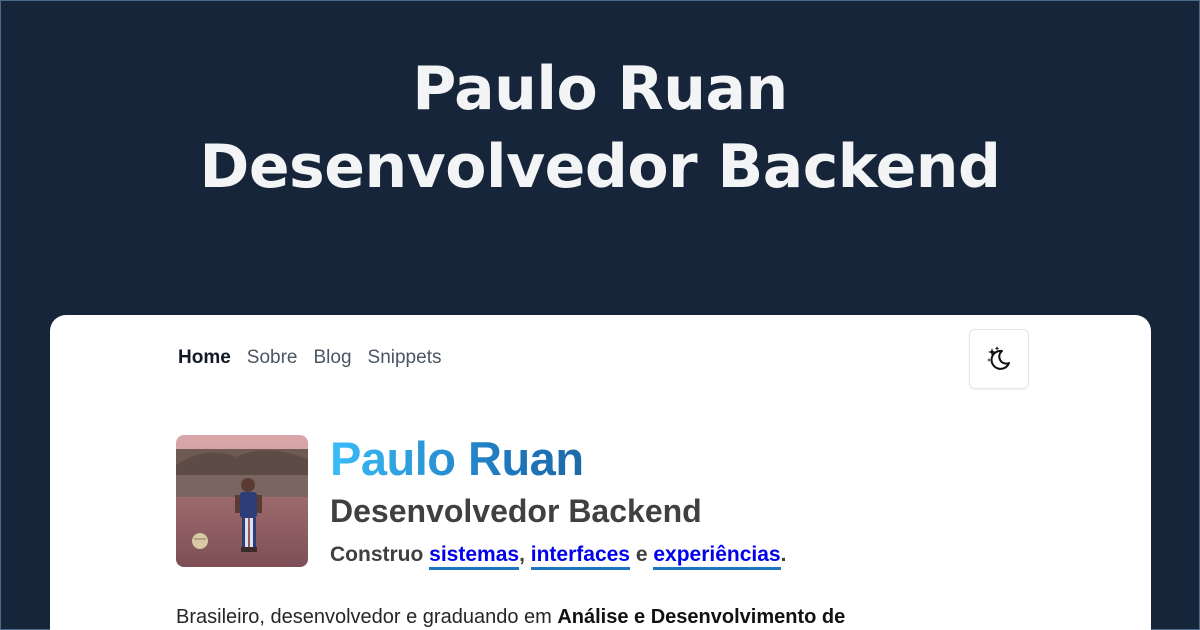 Image resolution: width=1200 pixels, height=630 pixels. Describe the element at coordinates (600, 167) in the screenshot. I see `og-title-role: Desenvolvedor Backend` at that location.